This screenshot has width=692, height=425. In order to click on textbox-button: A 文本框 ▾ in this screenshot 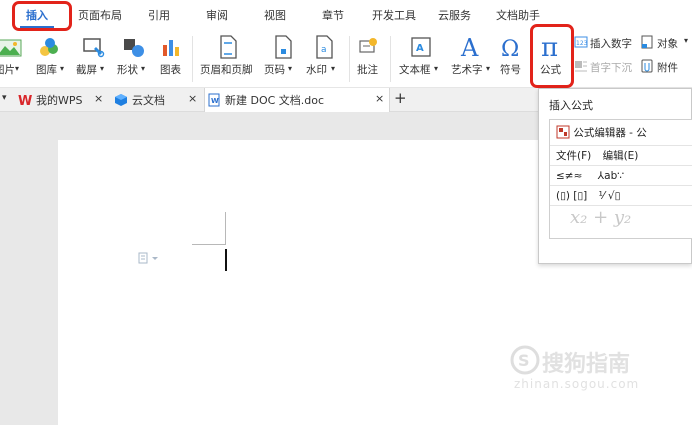, I will do `click(420, 60)`.